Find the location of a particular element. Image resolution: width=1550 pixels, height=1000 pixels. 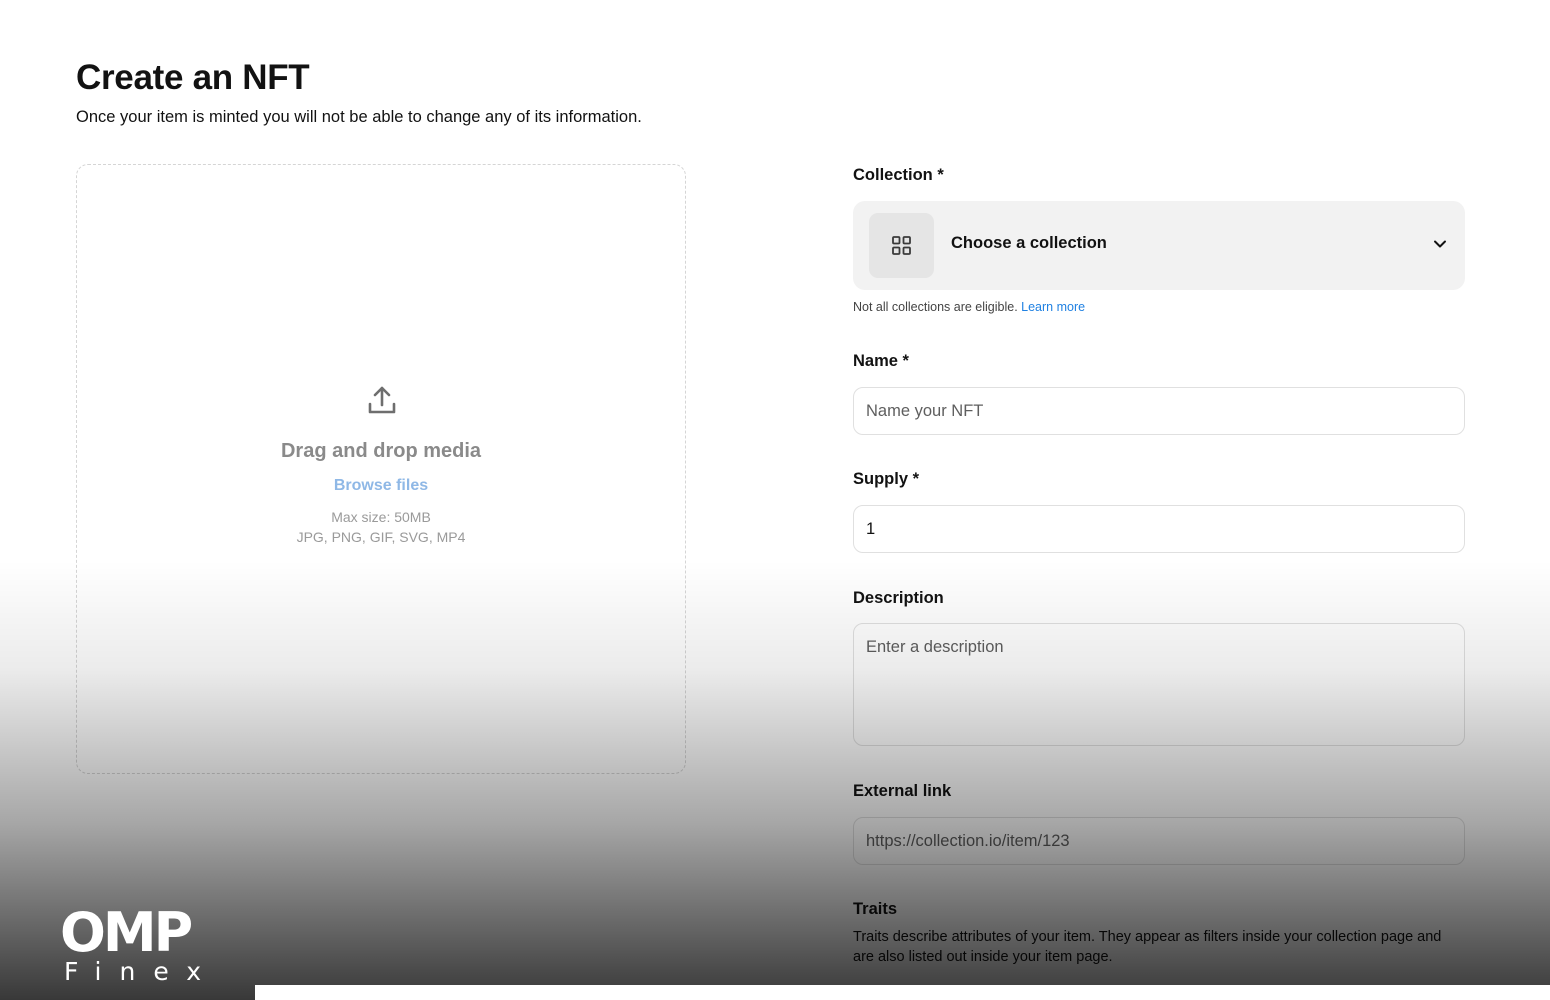

collection-select-text: Choose a collection is located at coordinates (1029, 243).